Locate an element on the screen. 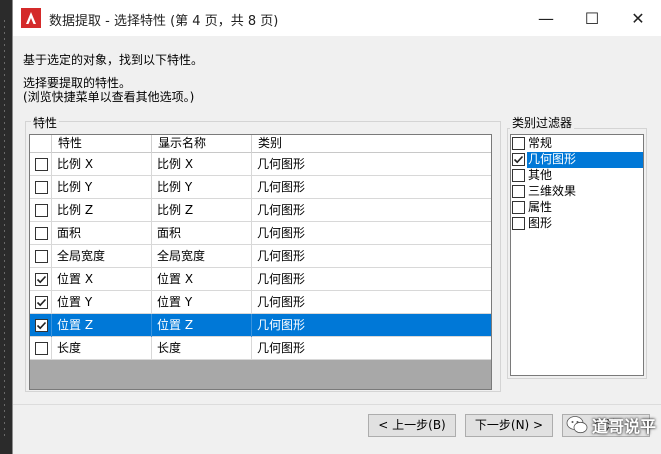 This screenshot has width=661, height=454. table-row: 全局宽度 全局宽度 几何图形 is located at coordinates (260, 256).